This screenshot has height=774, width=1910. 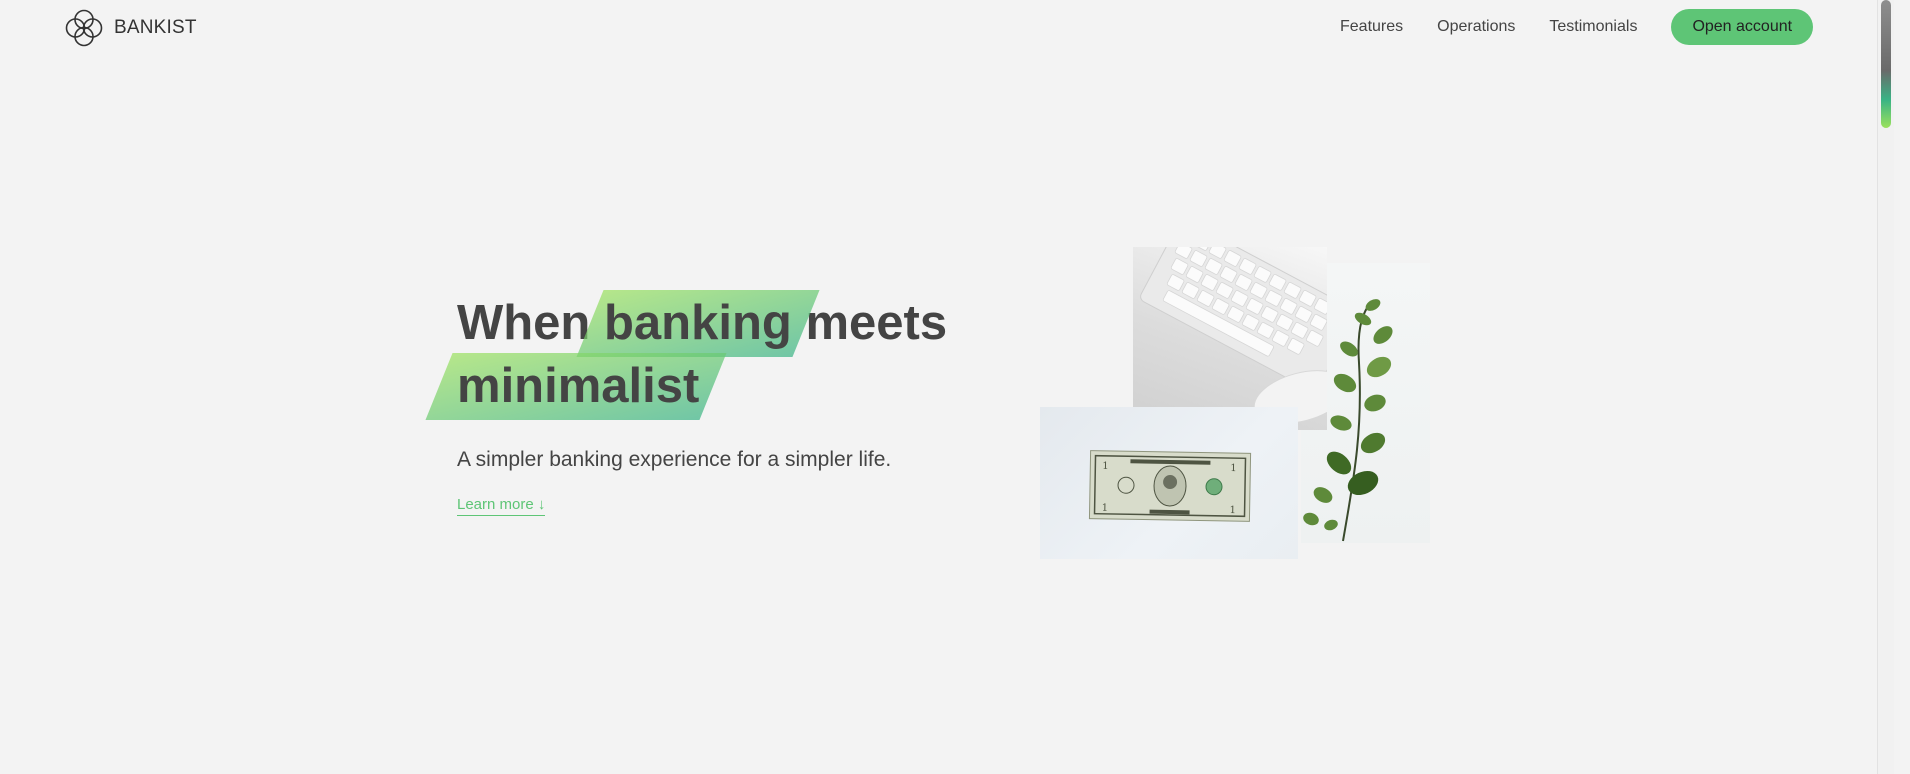 I want to click on logo: BANKIST, so click(x=130, y=28).